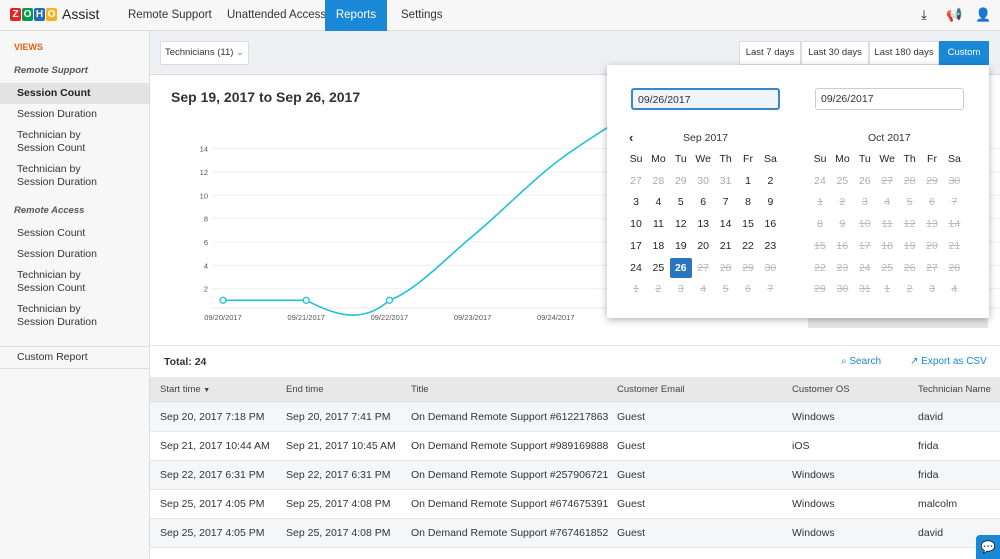 The height and width of the screenshot is (559, 1000). I want to click on cell-technician: david, so click(931, 417).